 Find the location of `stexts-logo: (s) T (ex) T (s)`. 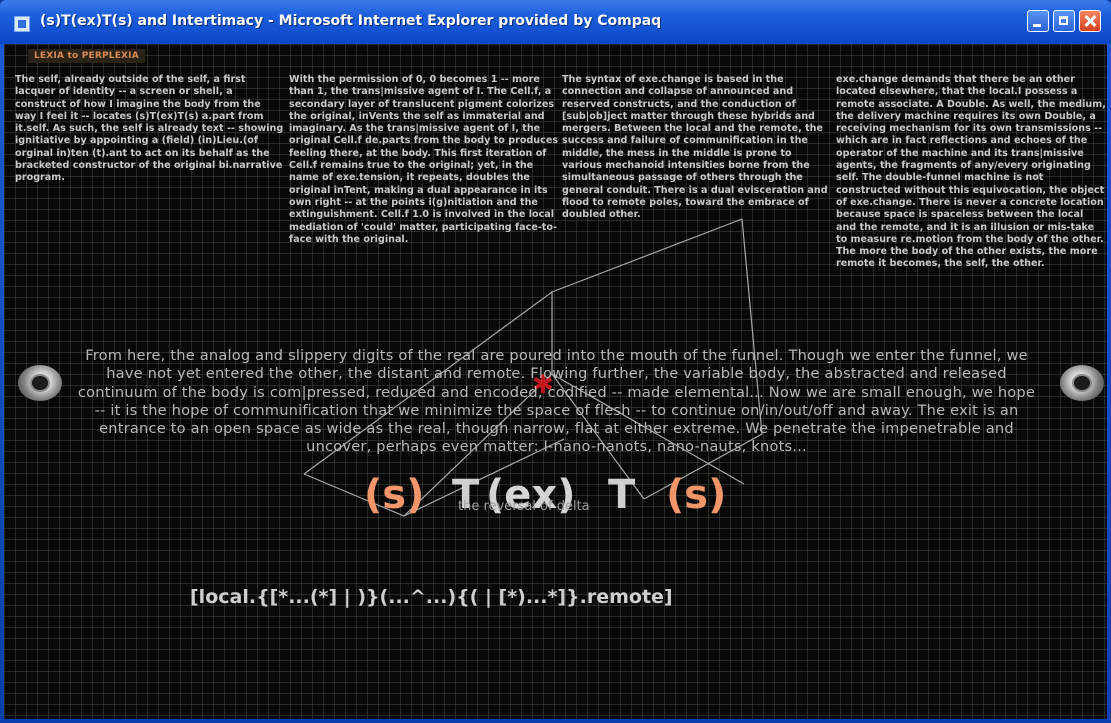

stexts-logo: (s) T (ex) T (s) is located at coordinates (574, 498).